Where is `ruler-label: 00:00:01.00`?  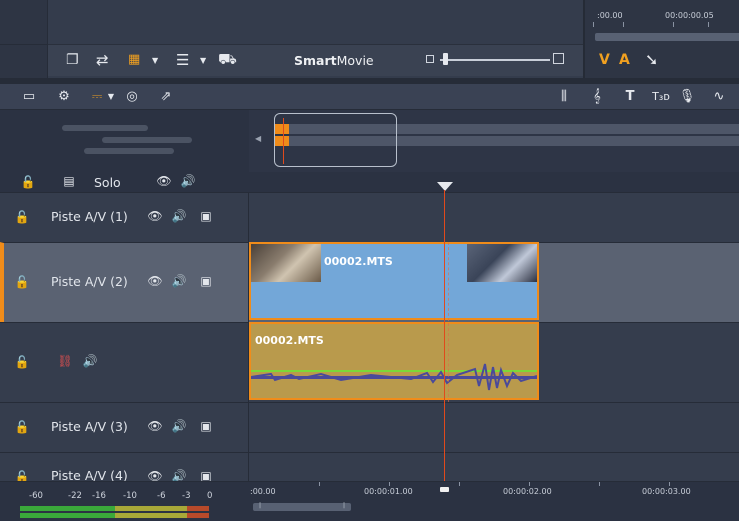 ruler-label: 00:00:01.00 is located at coordinates (388, 491).